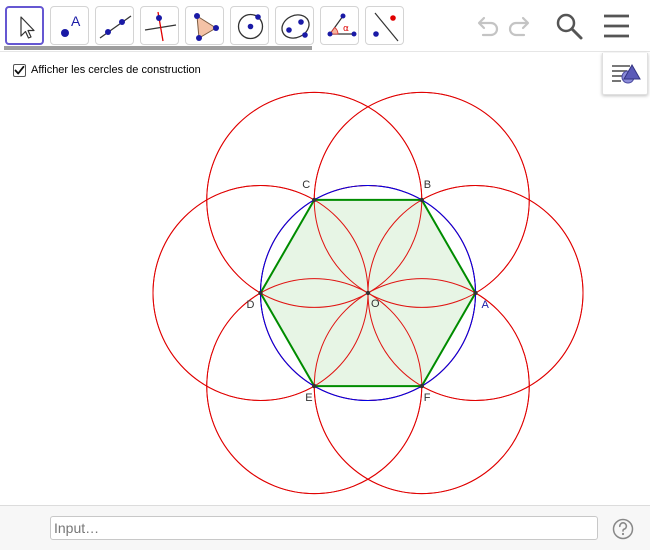 The image size is (650, 550). I want to click on perpendicular-tool, so click(159, 25).